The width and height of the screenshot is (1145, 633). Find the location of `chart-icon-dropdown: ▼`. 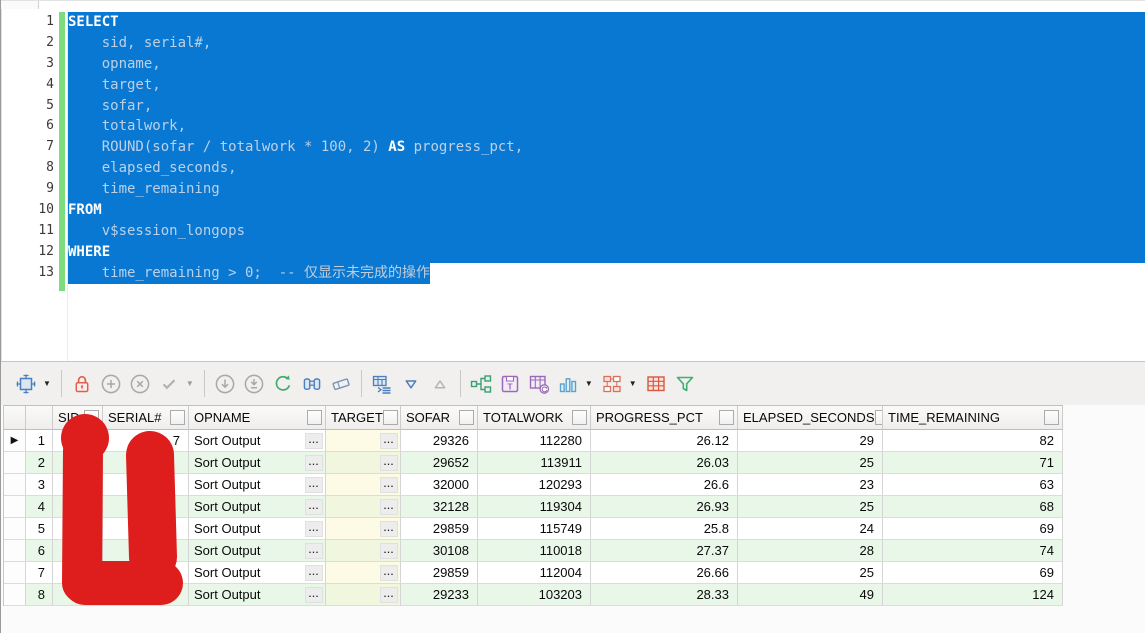

chart-icon-dropdown: ▼ is located at coordinates (589, 383).